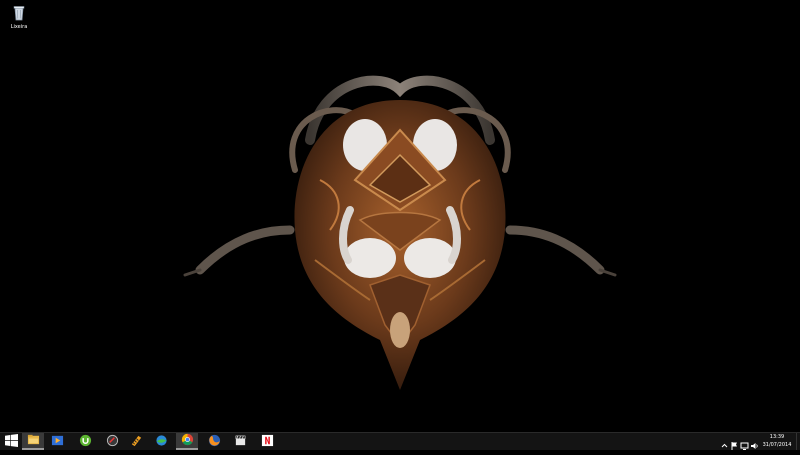 The height and width of the screenshot is (455, 800). I want to click on windows-logo-icon, so click(11, 441).